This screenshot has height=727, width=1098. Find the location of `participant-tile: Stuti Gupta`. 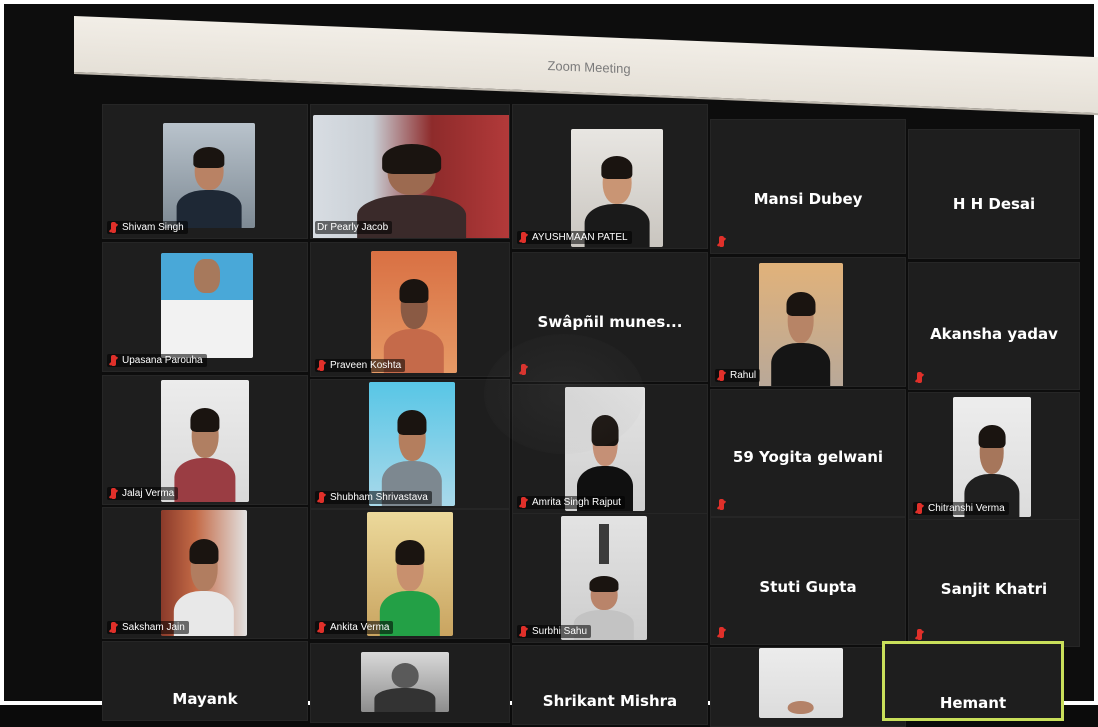

participant-tile: Stuti Gupta is located at coordinates (808, 581).